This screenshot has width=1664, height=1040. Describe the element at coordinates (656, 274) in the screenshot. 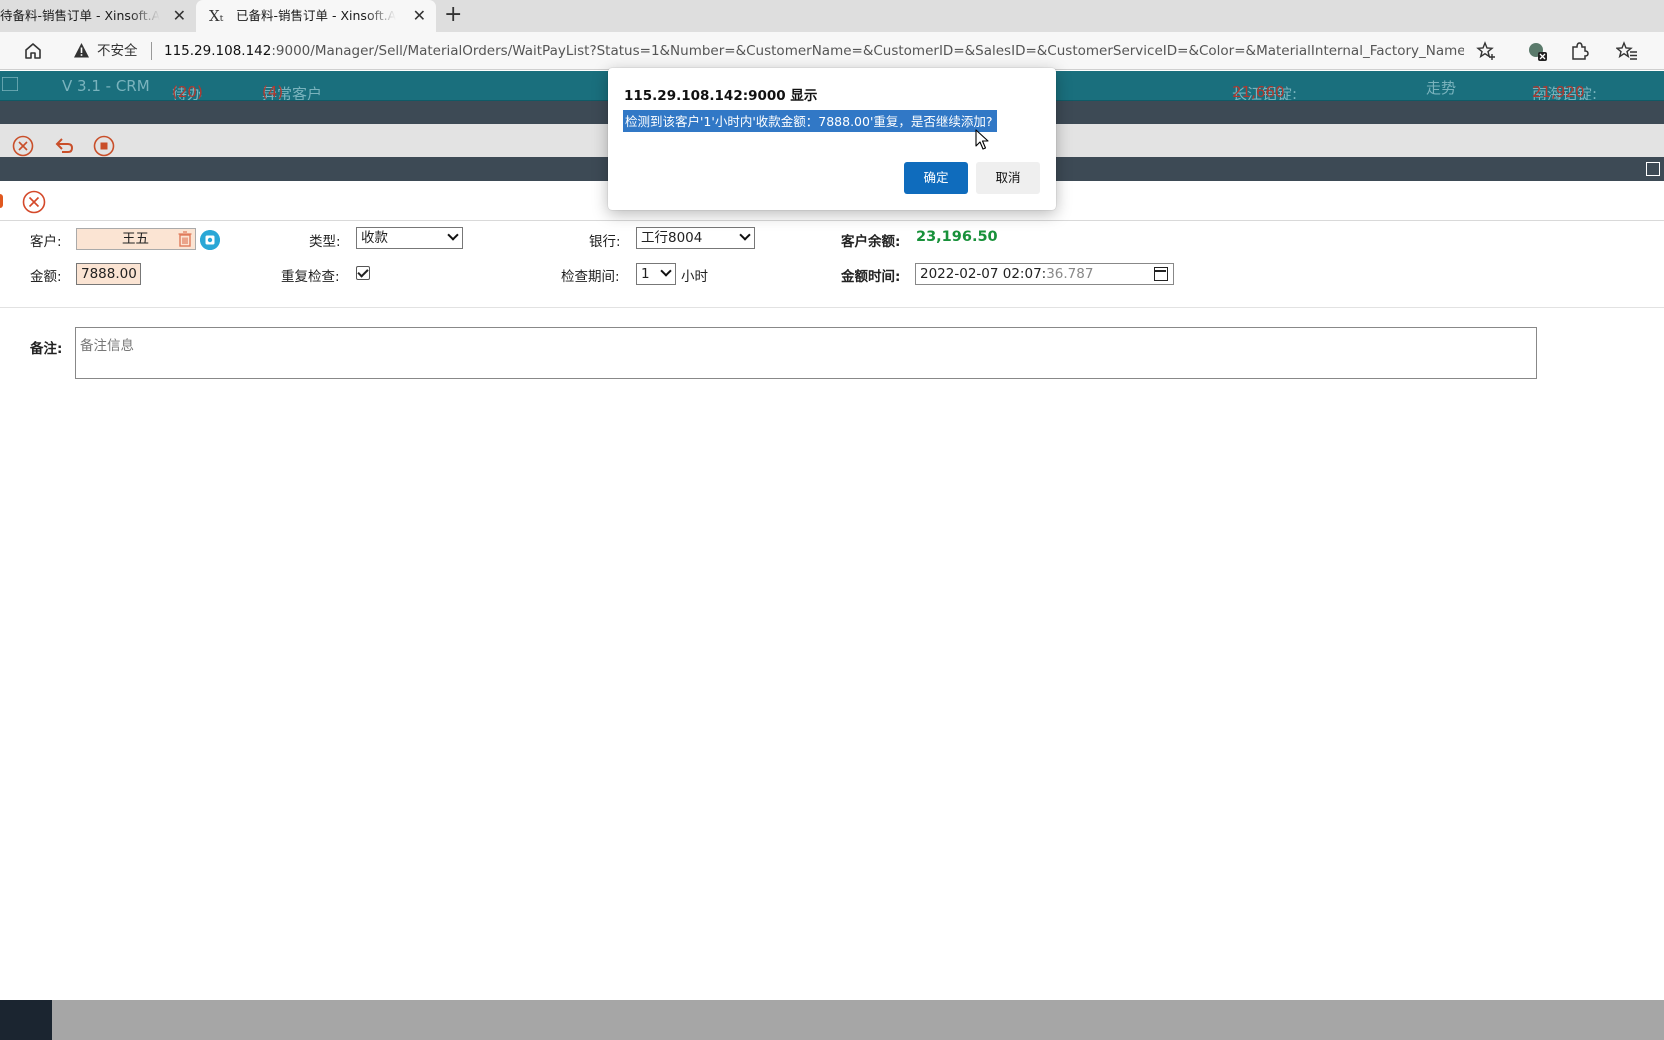

I see `check-period-select: 1` at that location.